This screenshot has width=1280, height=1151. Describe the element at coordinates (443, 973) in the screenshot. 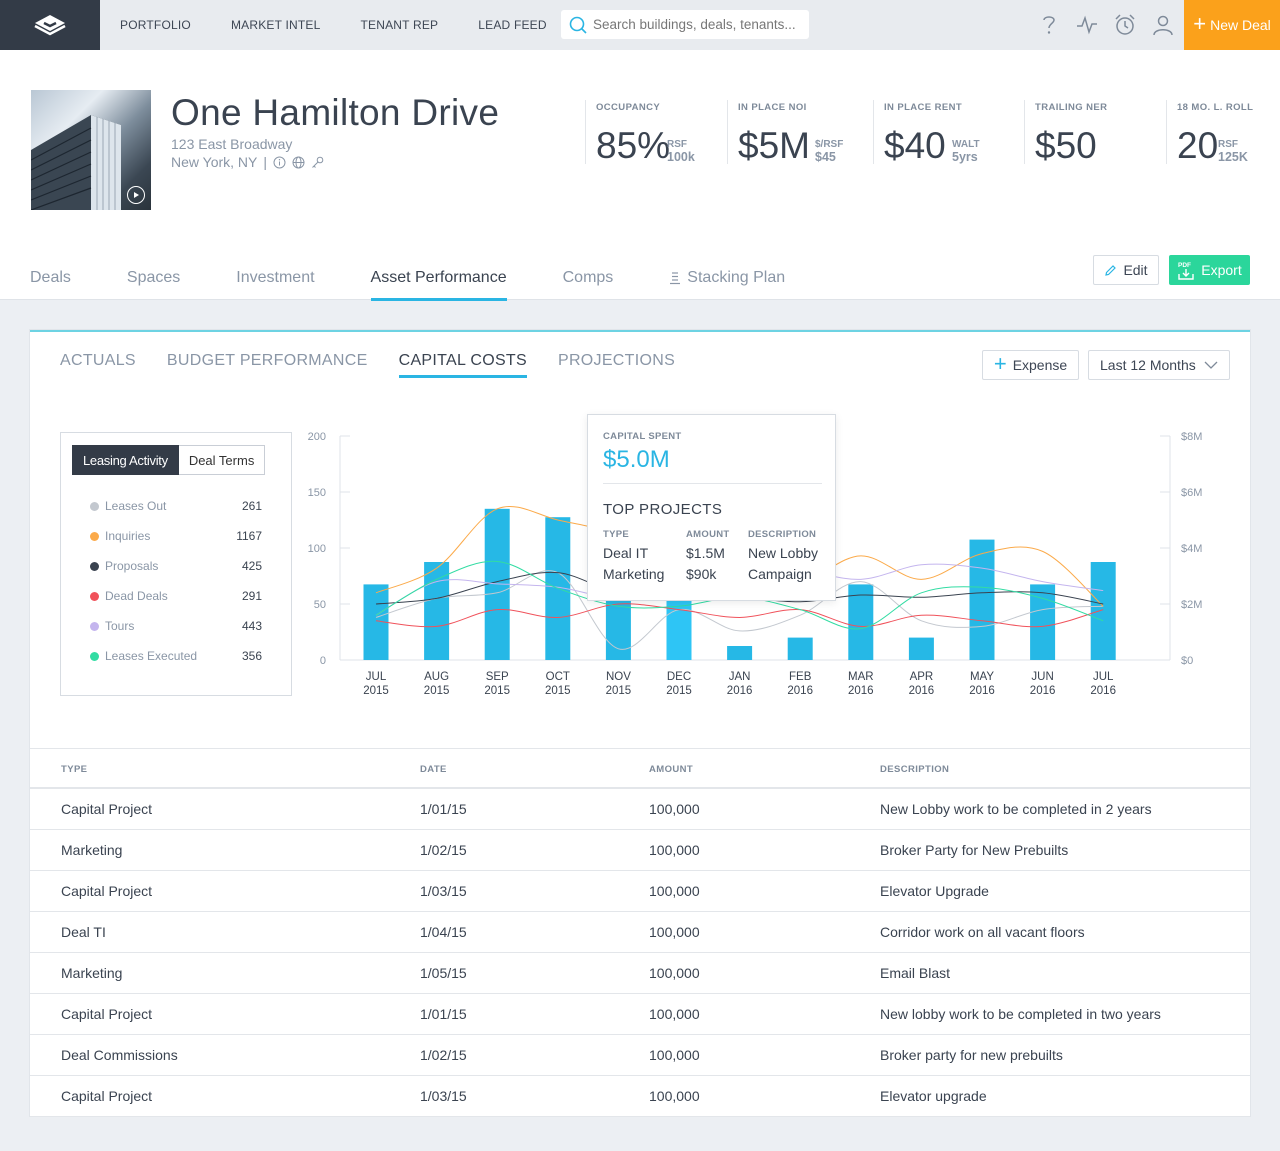

I see `cell-date: 1/05/15` at that location.